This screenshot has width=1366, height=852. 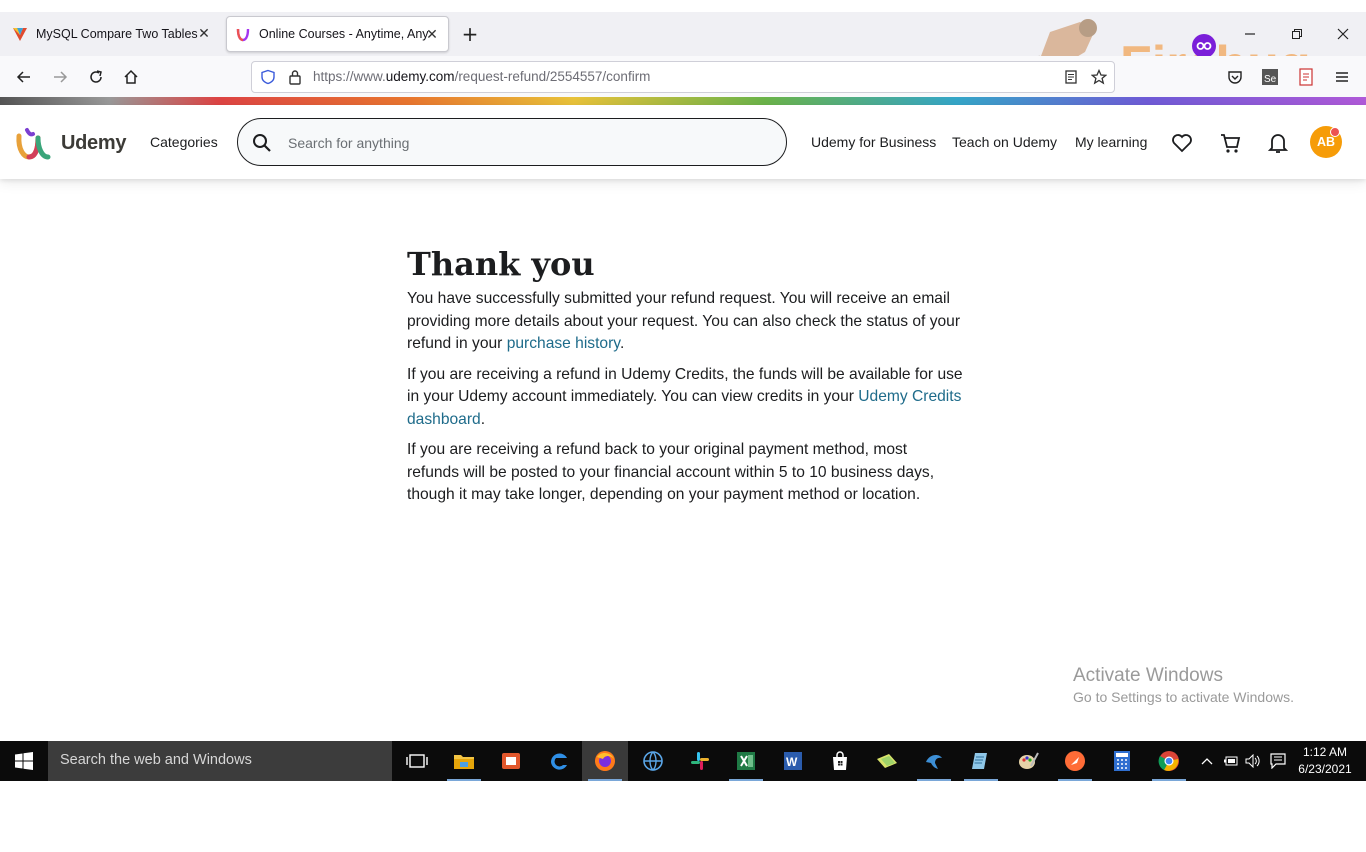 I want to click on browser-tab-udemy: Online Courses - Anytime, Any ✕, so click(x=337, y=34).